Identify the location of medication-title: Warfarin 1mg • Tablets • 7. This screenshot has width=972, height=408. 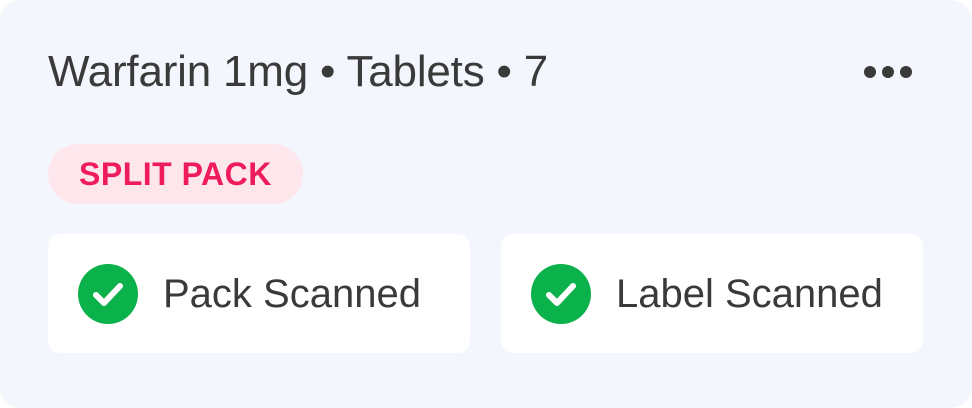
(298, 71).